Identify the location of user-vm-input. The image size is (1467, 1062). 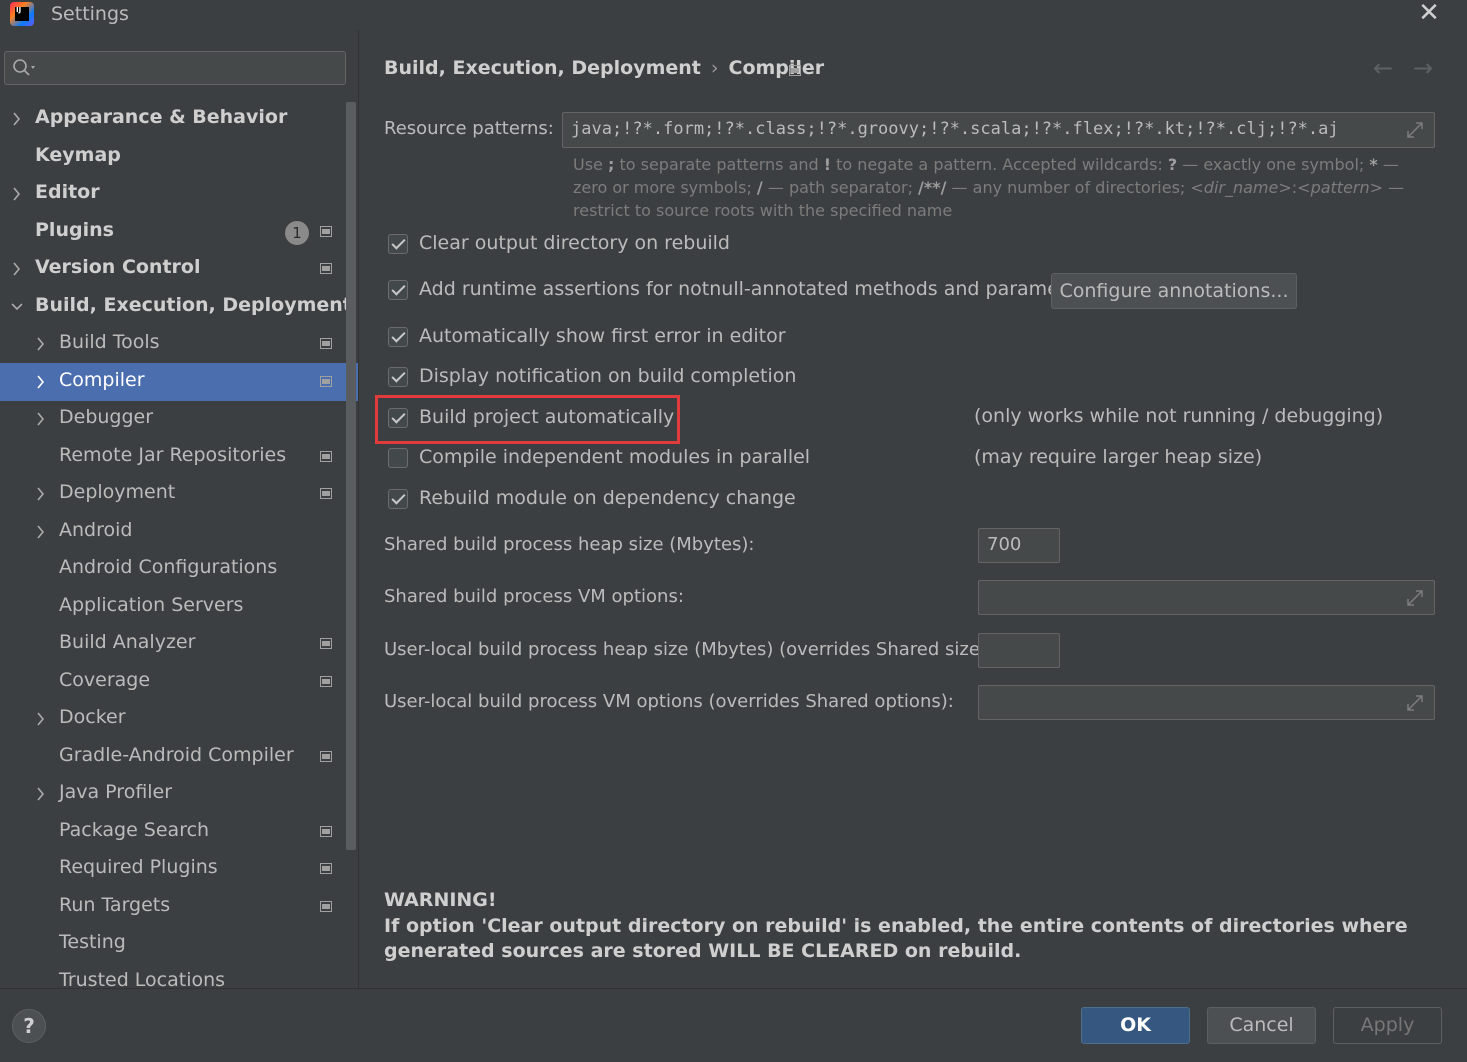
(1206, 702).